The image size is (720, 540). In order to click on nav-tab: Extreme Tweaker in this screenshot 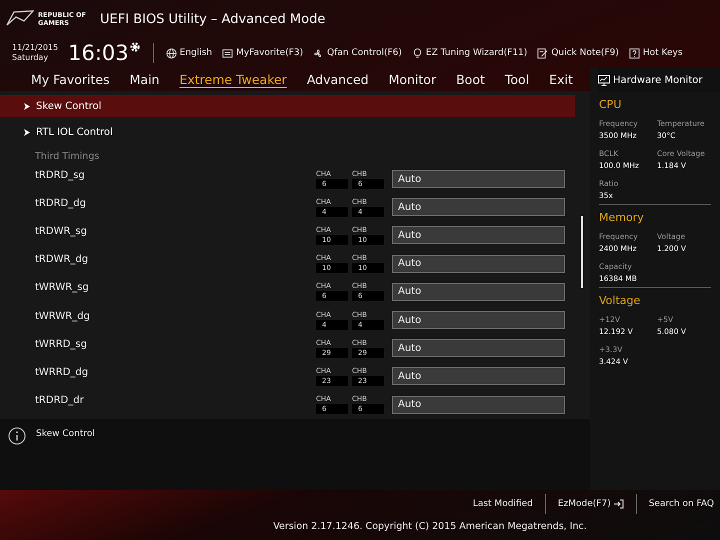, I will do `click(233, 79)`.